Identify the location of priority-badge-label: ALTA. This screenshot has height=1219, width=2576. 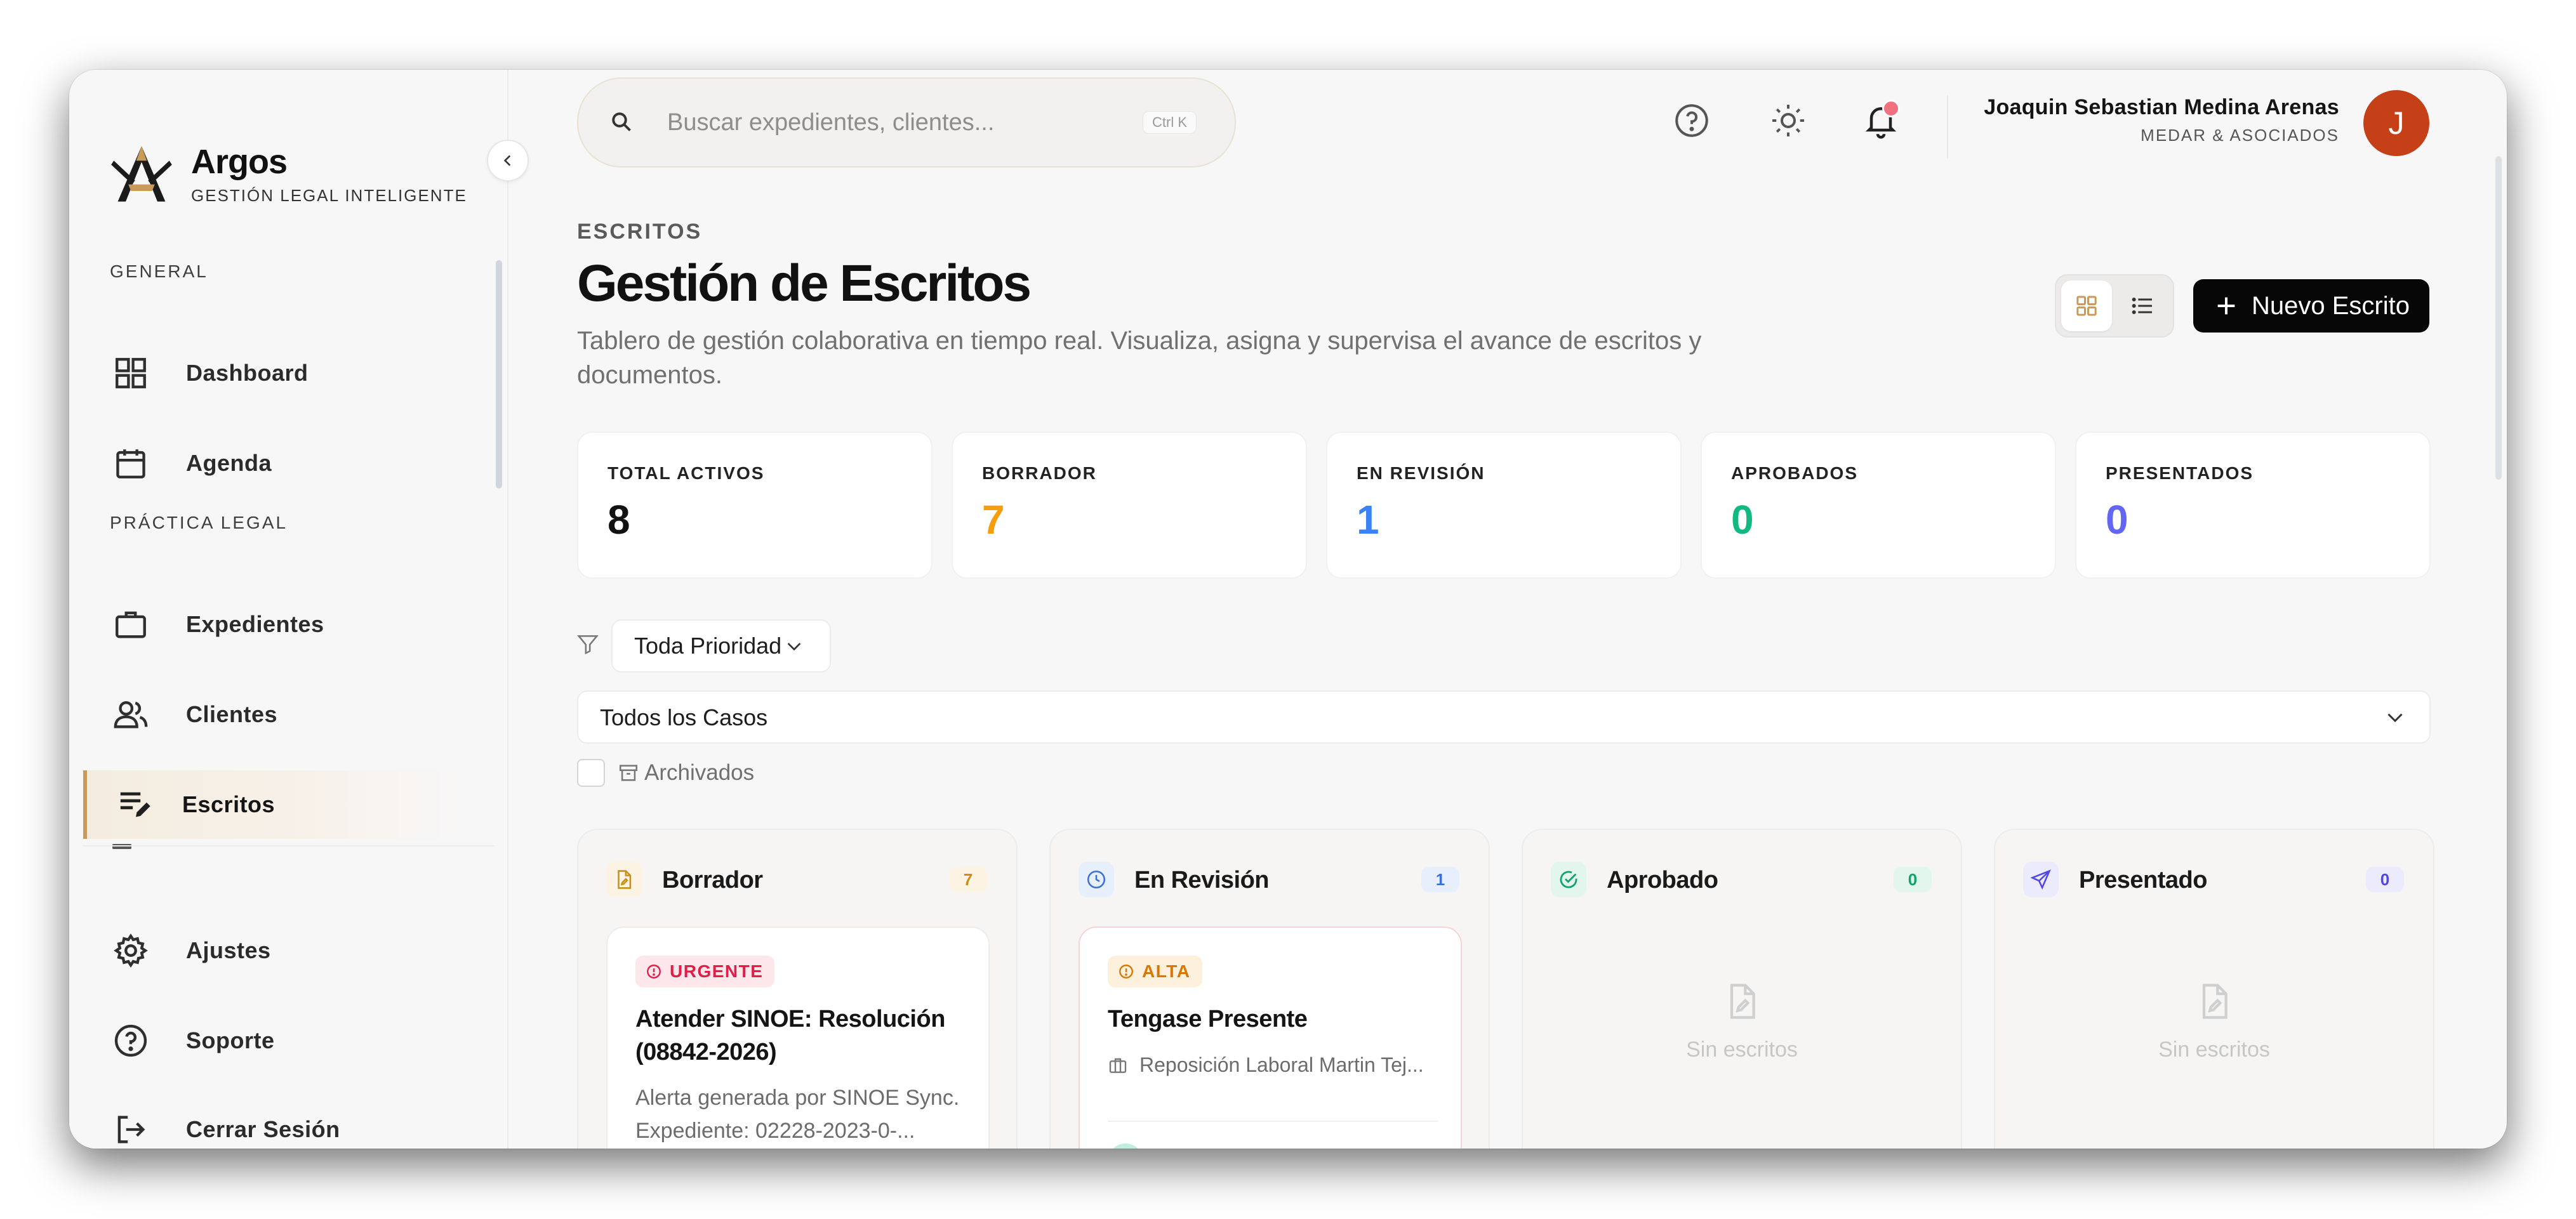
(1166, 971).